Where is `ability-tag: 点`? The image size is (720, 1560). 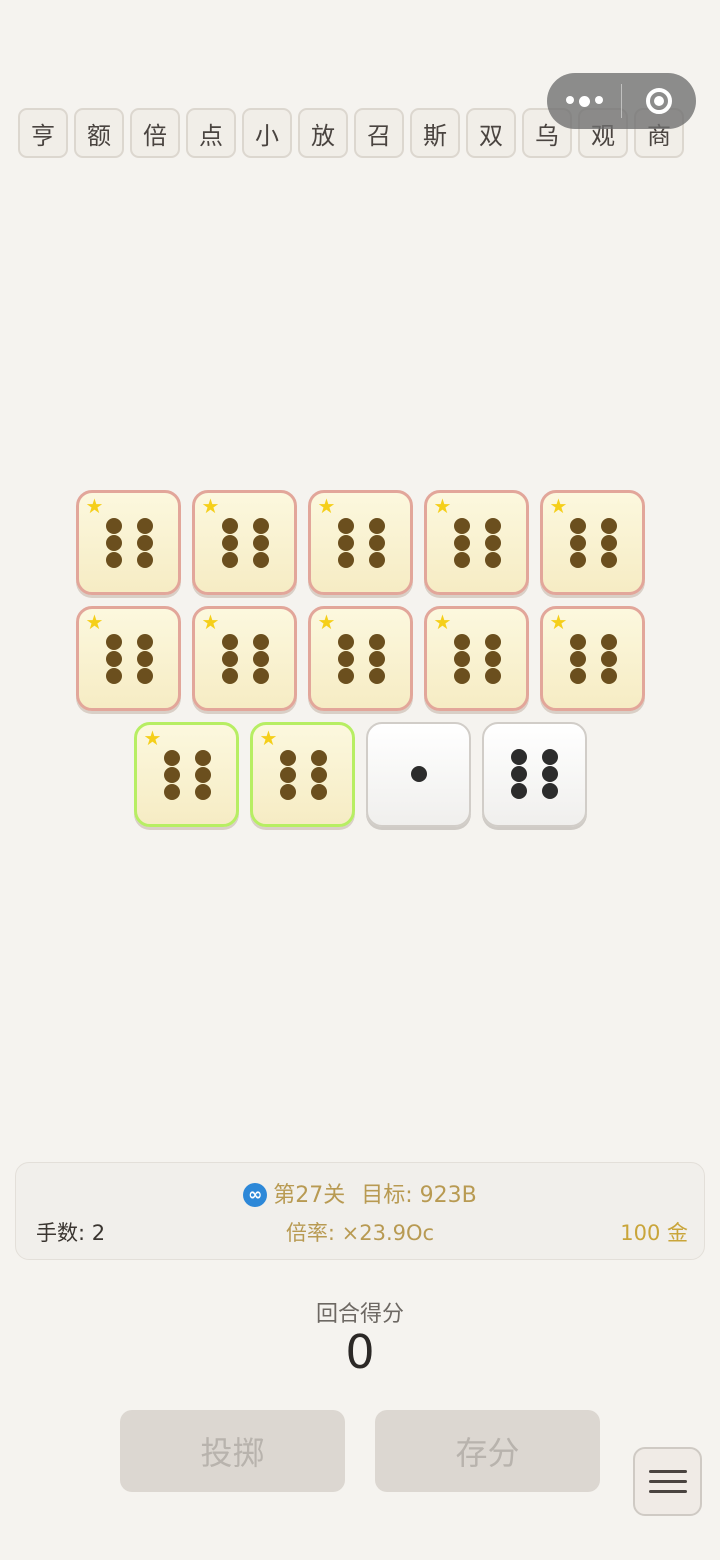 ability-tag: 点 is located at coordinates (211, 133).